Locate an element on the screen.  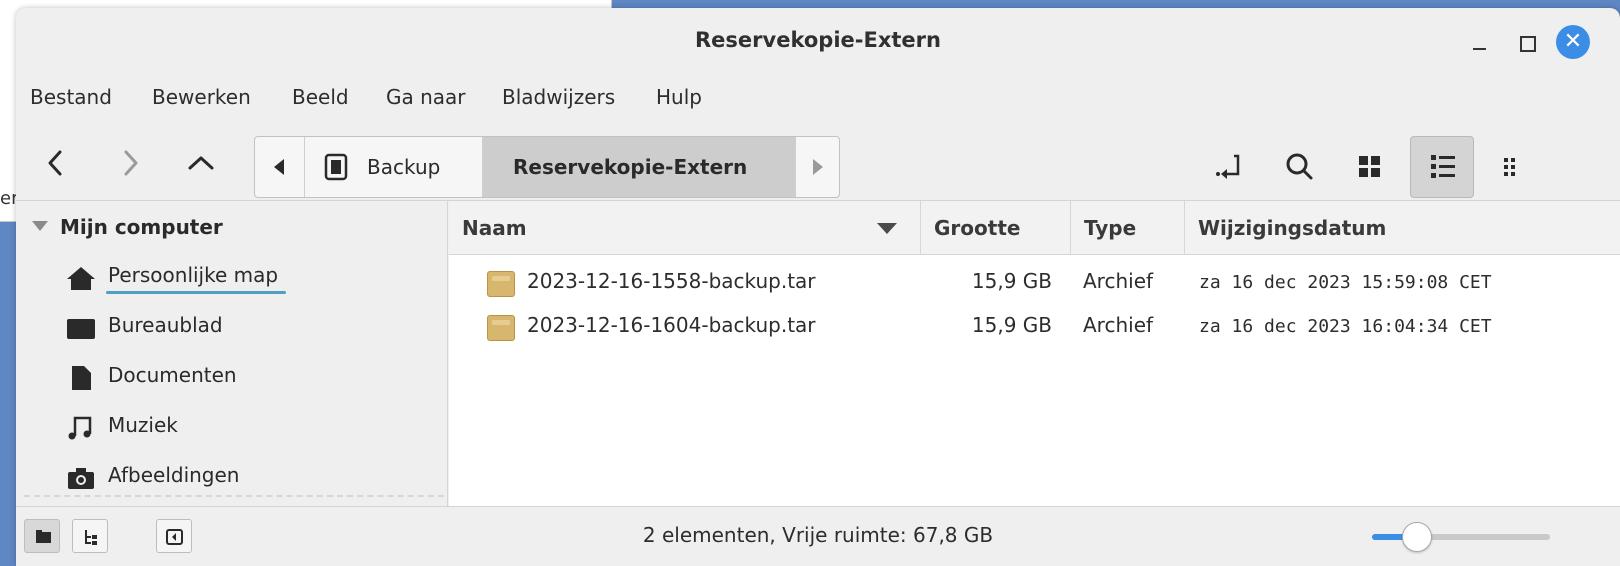
forward-button is located at coordinates (129, 163).